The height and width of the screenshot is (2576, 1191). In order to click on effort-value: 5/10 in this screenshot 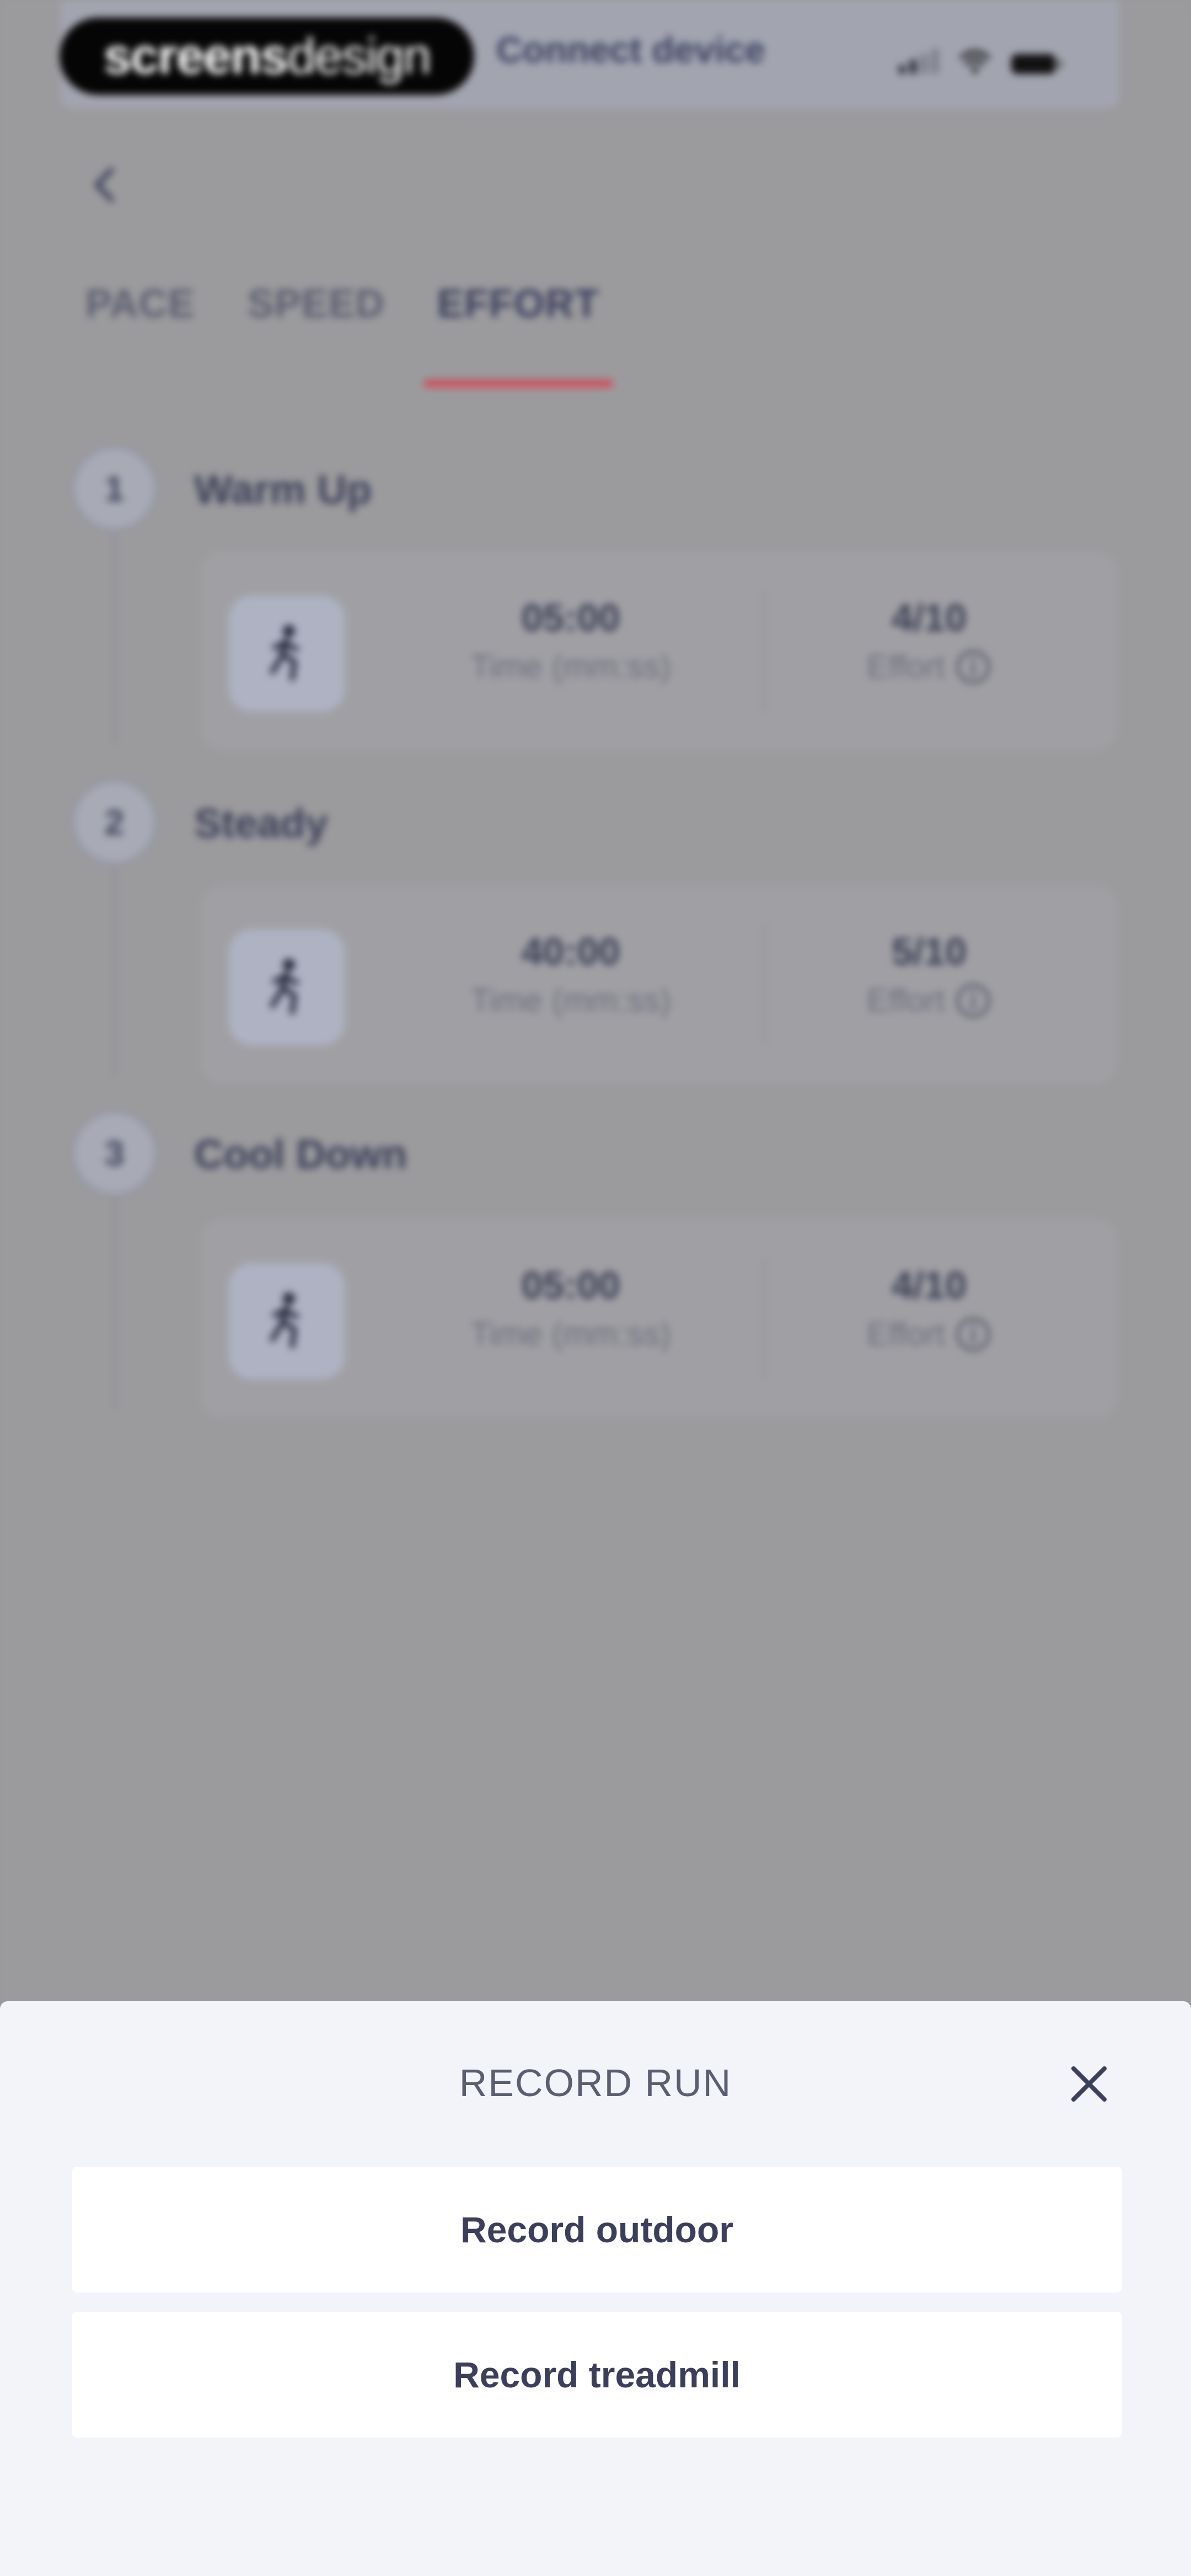, I will do `click(929, 951)`.